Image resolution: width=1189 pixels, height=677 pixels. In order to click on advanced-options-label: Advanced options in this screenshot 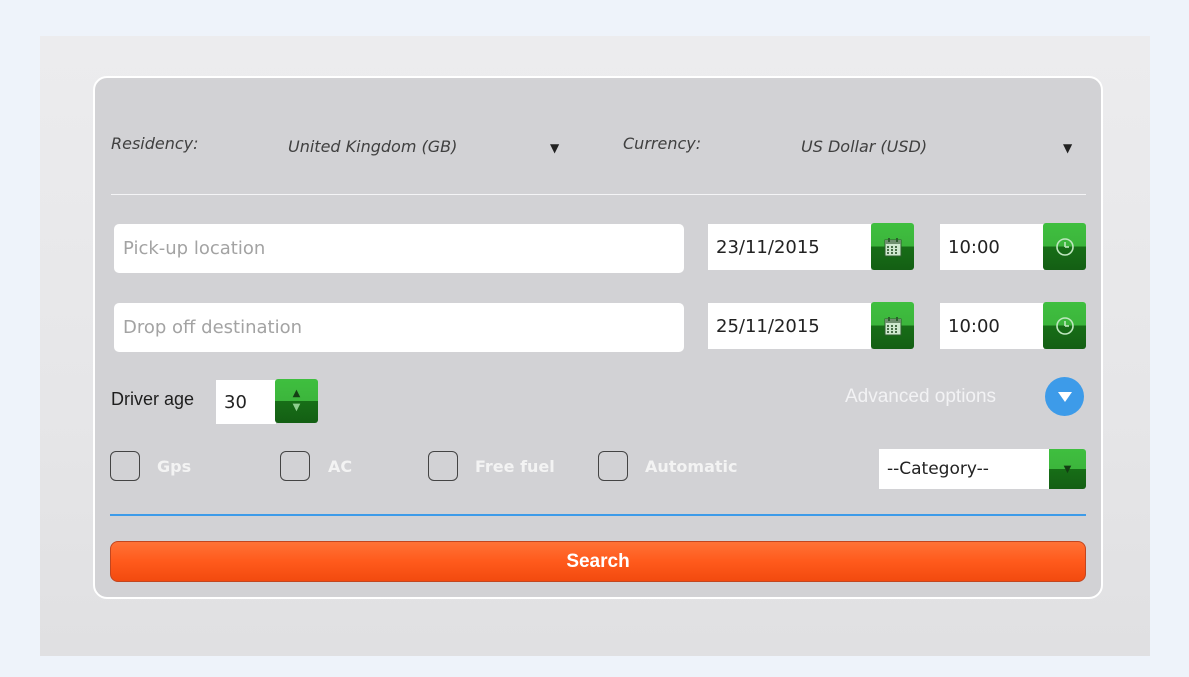, I will do `click(920, 397)`.